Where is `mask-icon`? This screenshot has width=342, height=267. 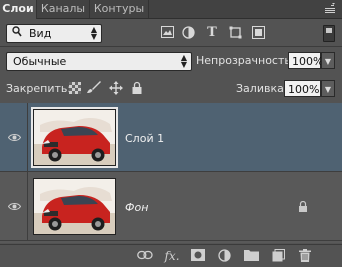 mask-icon is located at coordinates (198, 256).